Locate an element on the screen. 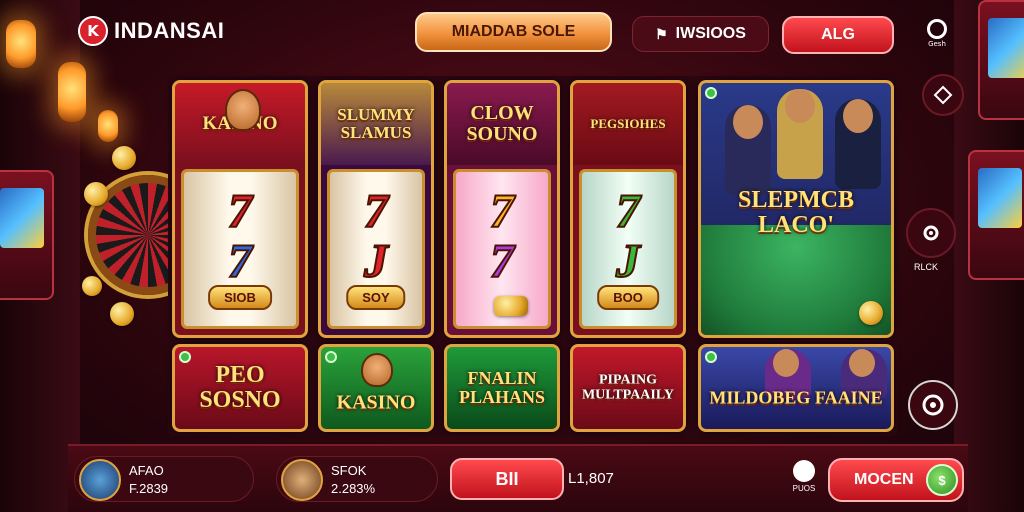 Image resolution: width=1024 pixels, height=512 pixels. featured-game-tile: SLEPMCB LACO' is located at coordinates (796, 209).